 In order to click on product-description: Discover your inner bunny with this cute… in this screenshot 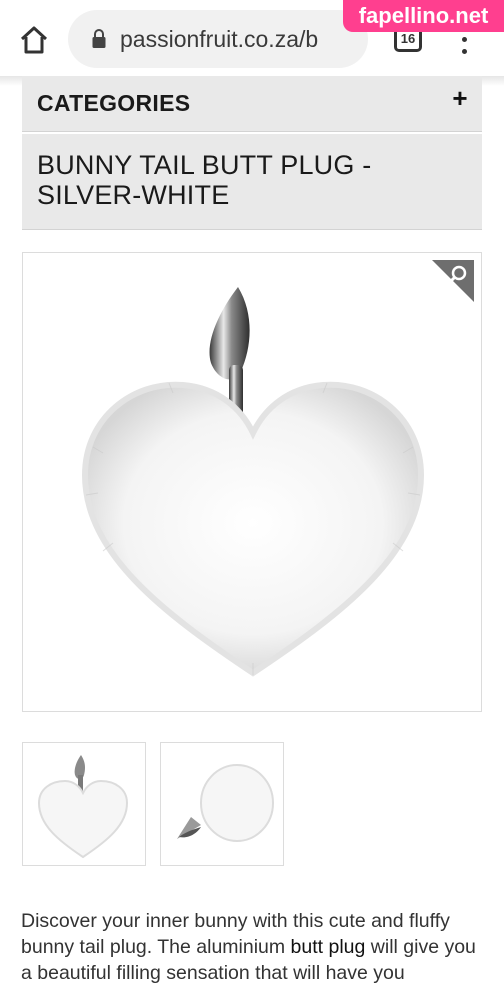, I will do `click(253, 947)`.